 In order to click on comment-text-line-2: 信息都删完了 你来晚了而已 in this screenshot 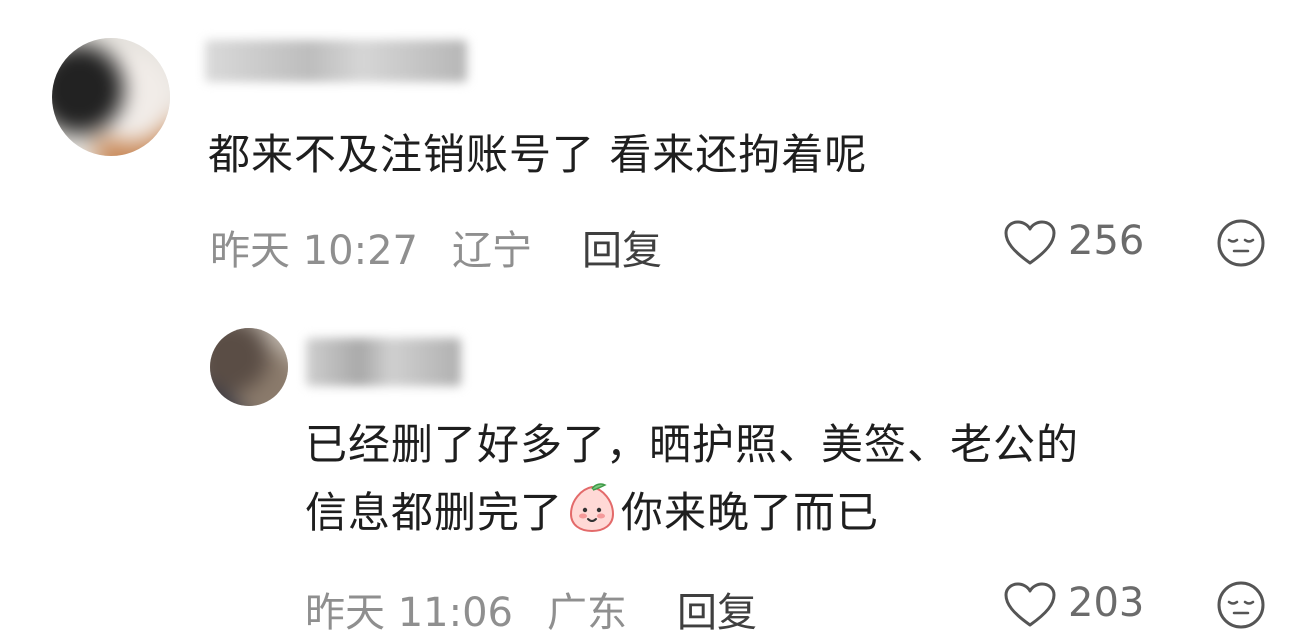, I will do `click(592, 513)`.